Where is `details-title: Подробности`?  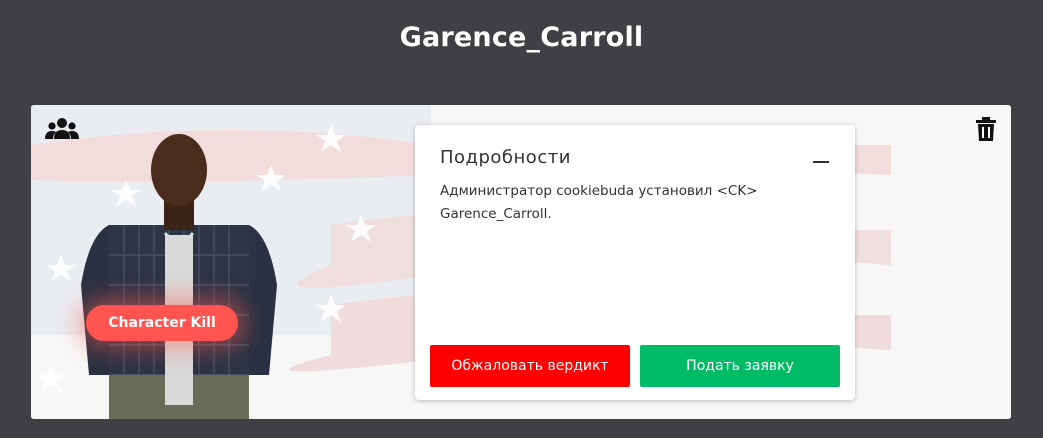
details-title: Подробности is located at coordinates (505, 157).